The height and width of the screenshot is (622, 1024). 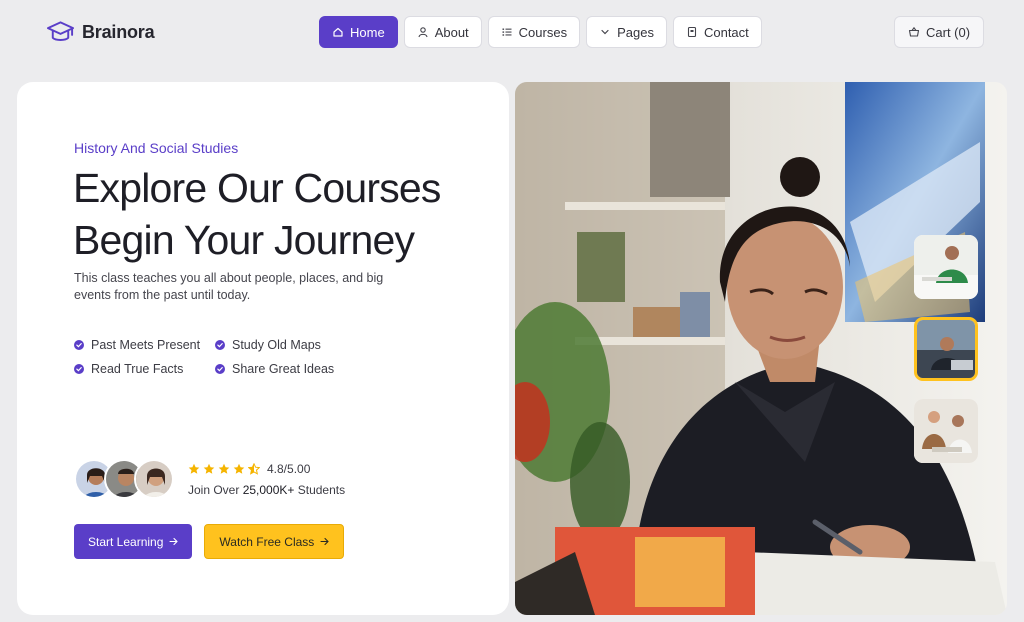 I want to click on nav-pages: Pages, so click(x=626, y=32).